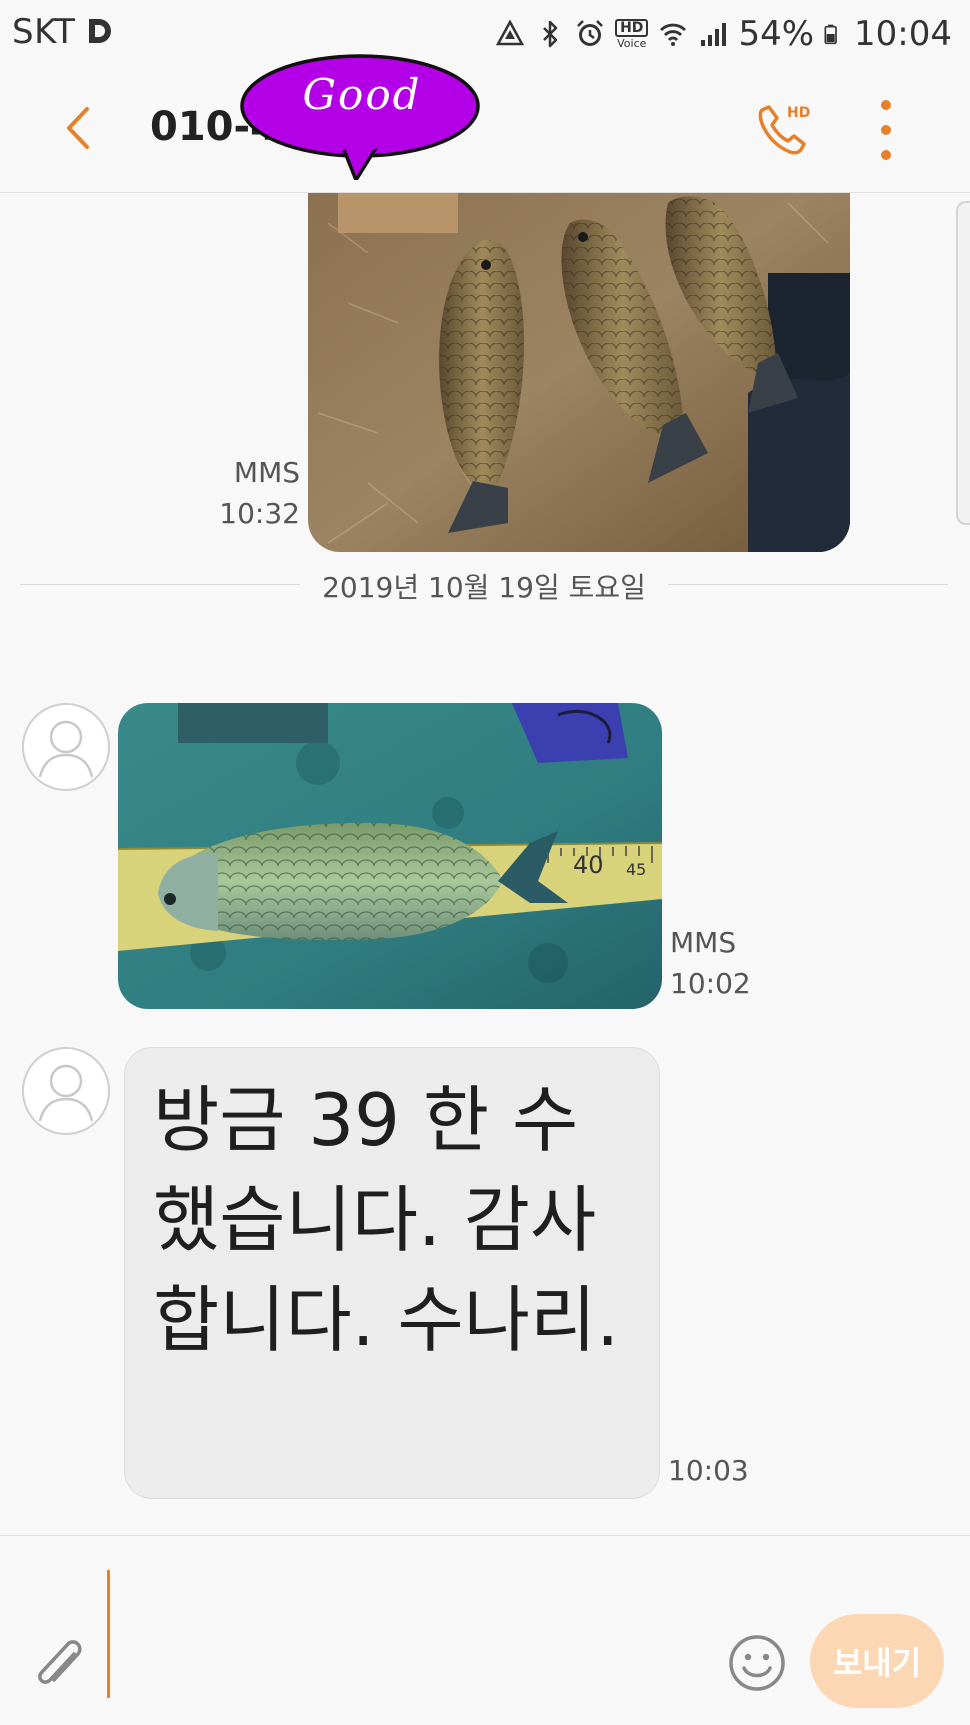 Image resolution: width=970 pixels, height=1725 pixels. Describe the element at coordinates (550, 34) in the screenshot. I see `bluetooth-icon` at that location.